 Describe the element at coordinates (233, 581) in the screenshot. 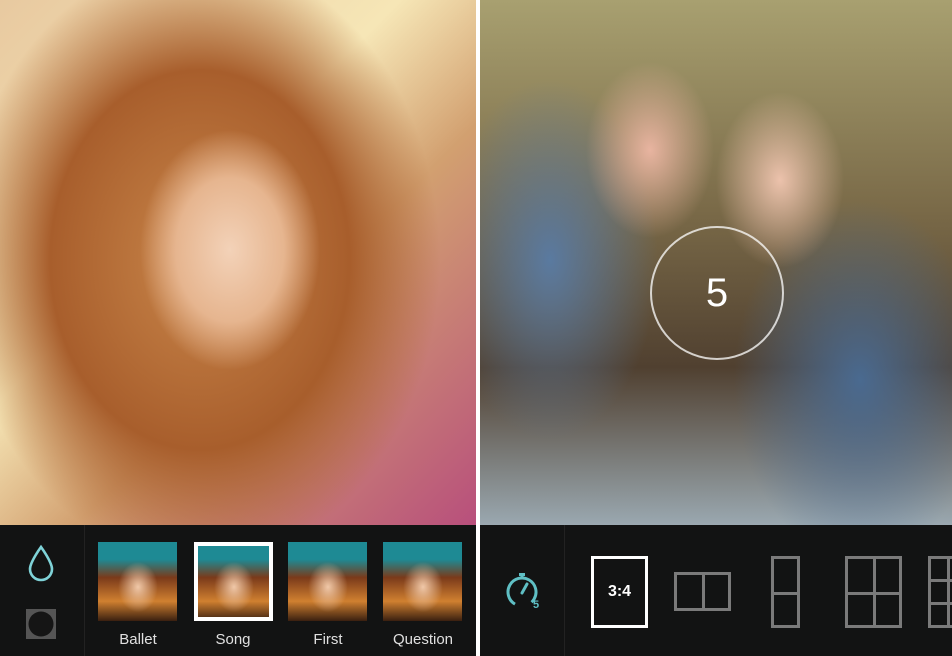

I see `filter-thumb-song` at that location.